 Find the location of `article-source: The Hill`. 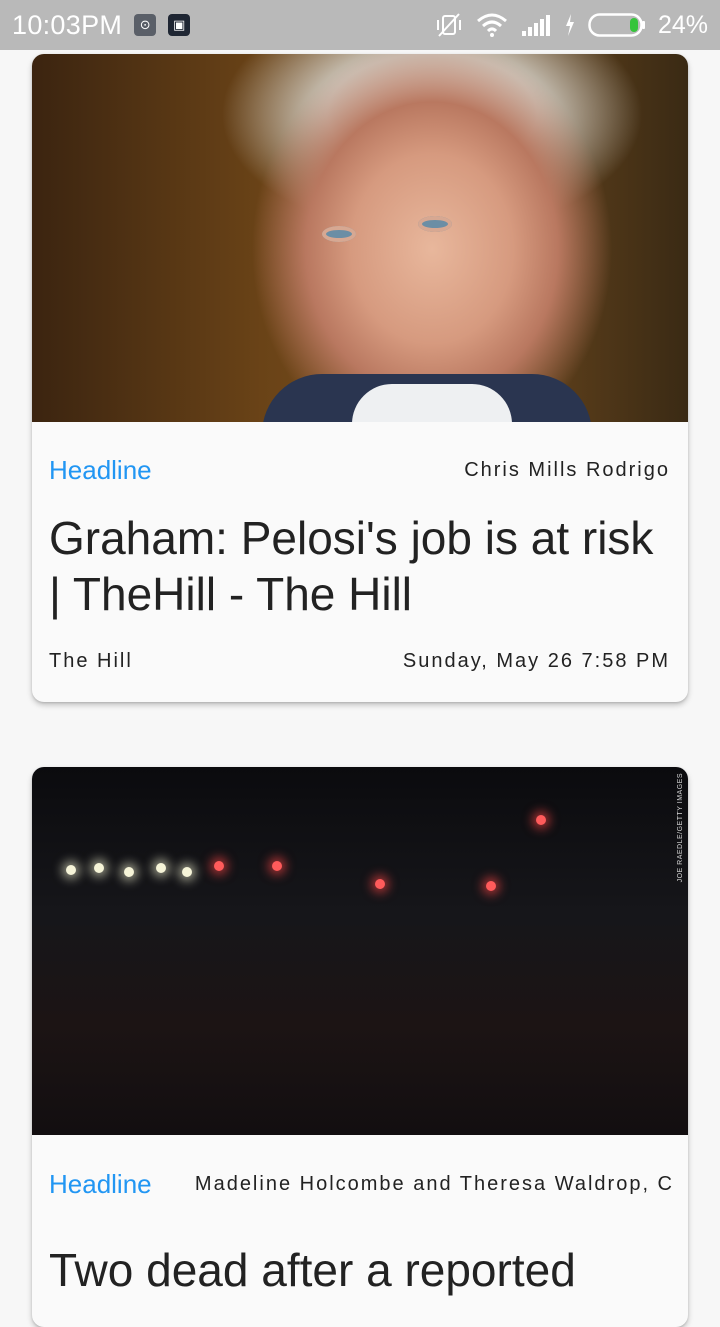

article-source: The Hill is located at coordinates (91, 661).